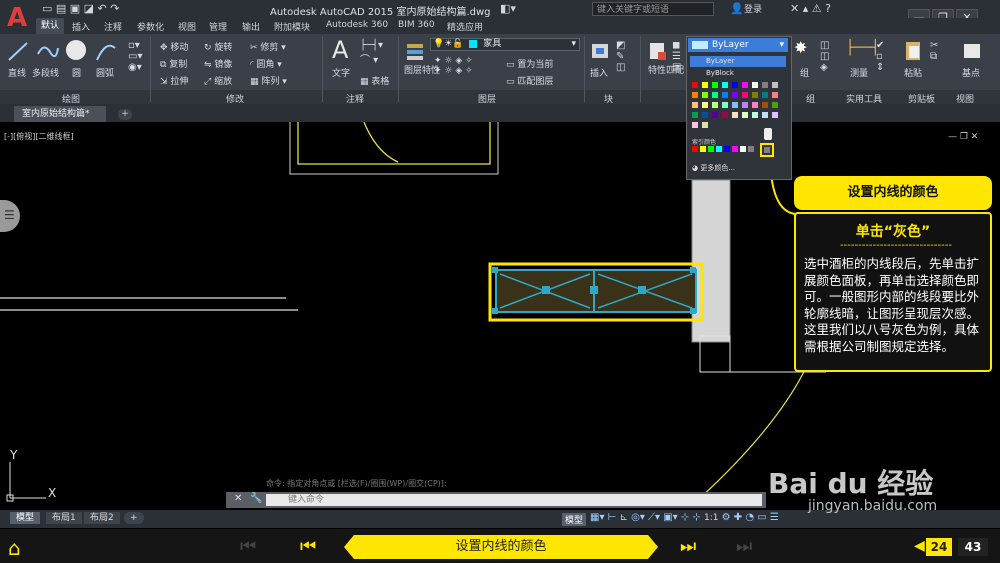  What do you see at coordinates (106, 51) in the screenshot?
I see `arc-icon` at bounding box center [106, 51].